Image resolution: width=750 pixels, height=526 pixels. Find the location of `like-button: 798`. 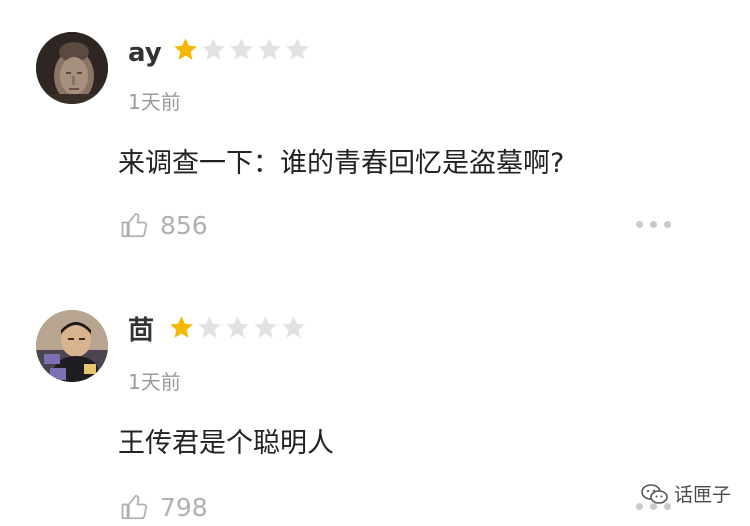

like-button: 798 is located at coordinates (164, 507).